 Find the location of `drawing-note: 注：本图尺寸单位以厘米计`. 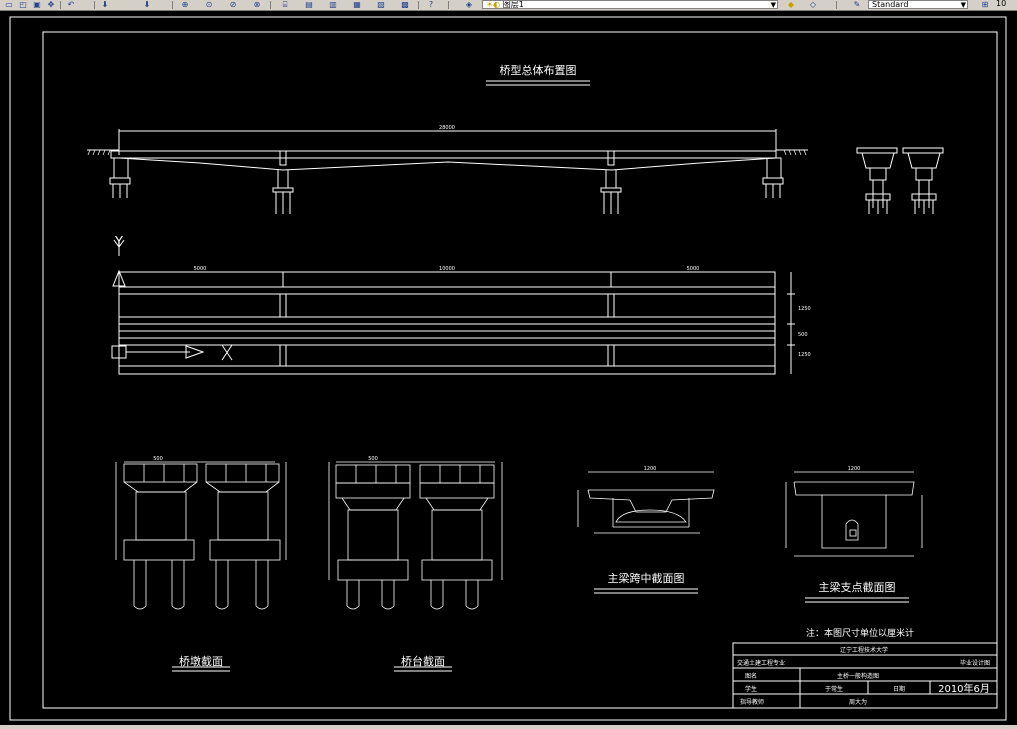

drawing-note: 注：本图尺寸单位以厘米计 is located at coordinates (860, 633).